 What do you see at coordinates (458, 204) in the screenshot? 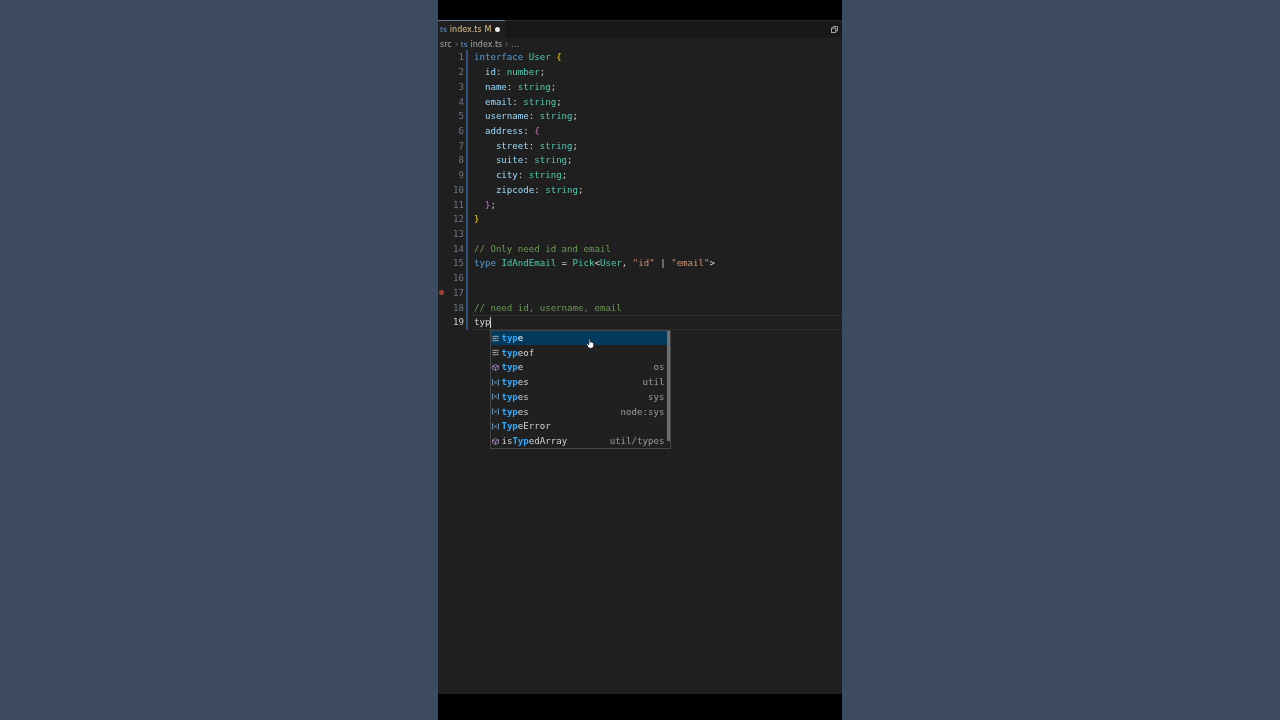
I see `line-number: 11` at bounding box center [458, 204].